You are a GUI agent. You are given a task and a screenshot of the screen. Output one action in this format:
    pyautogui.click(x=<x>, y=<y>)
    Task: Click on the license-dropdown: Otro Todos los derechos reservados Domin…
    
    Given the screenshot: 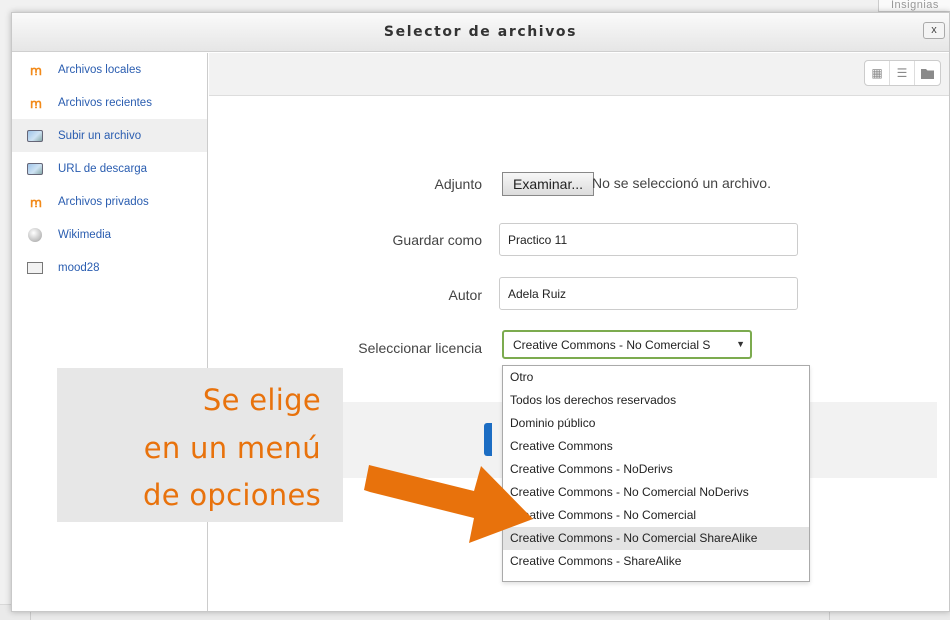 What is the action you would take?
    pyautogui.click(x=656, y=473)
    